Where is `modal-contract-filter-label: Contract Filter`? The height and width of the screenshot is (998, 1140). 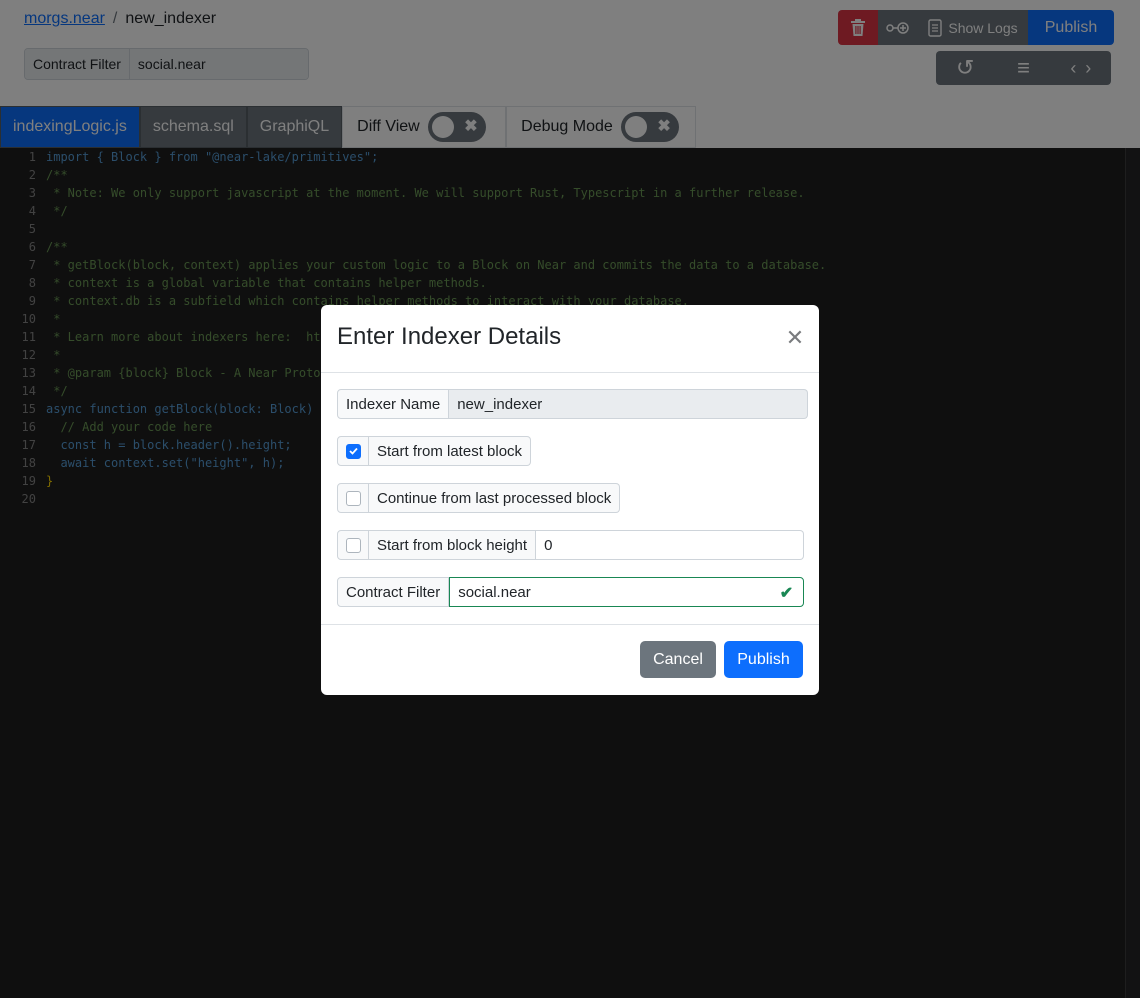 modal-contract-filter-label: Contract Filter is located at coordinates (393, 592).